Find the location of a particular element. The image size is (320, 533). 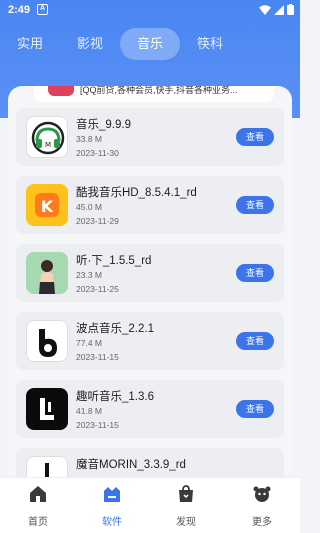

nav-discover: 发现 is located at coordinates (186, 506).